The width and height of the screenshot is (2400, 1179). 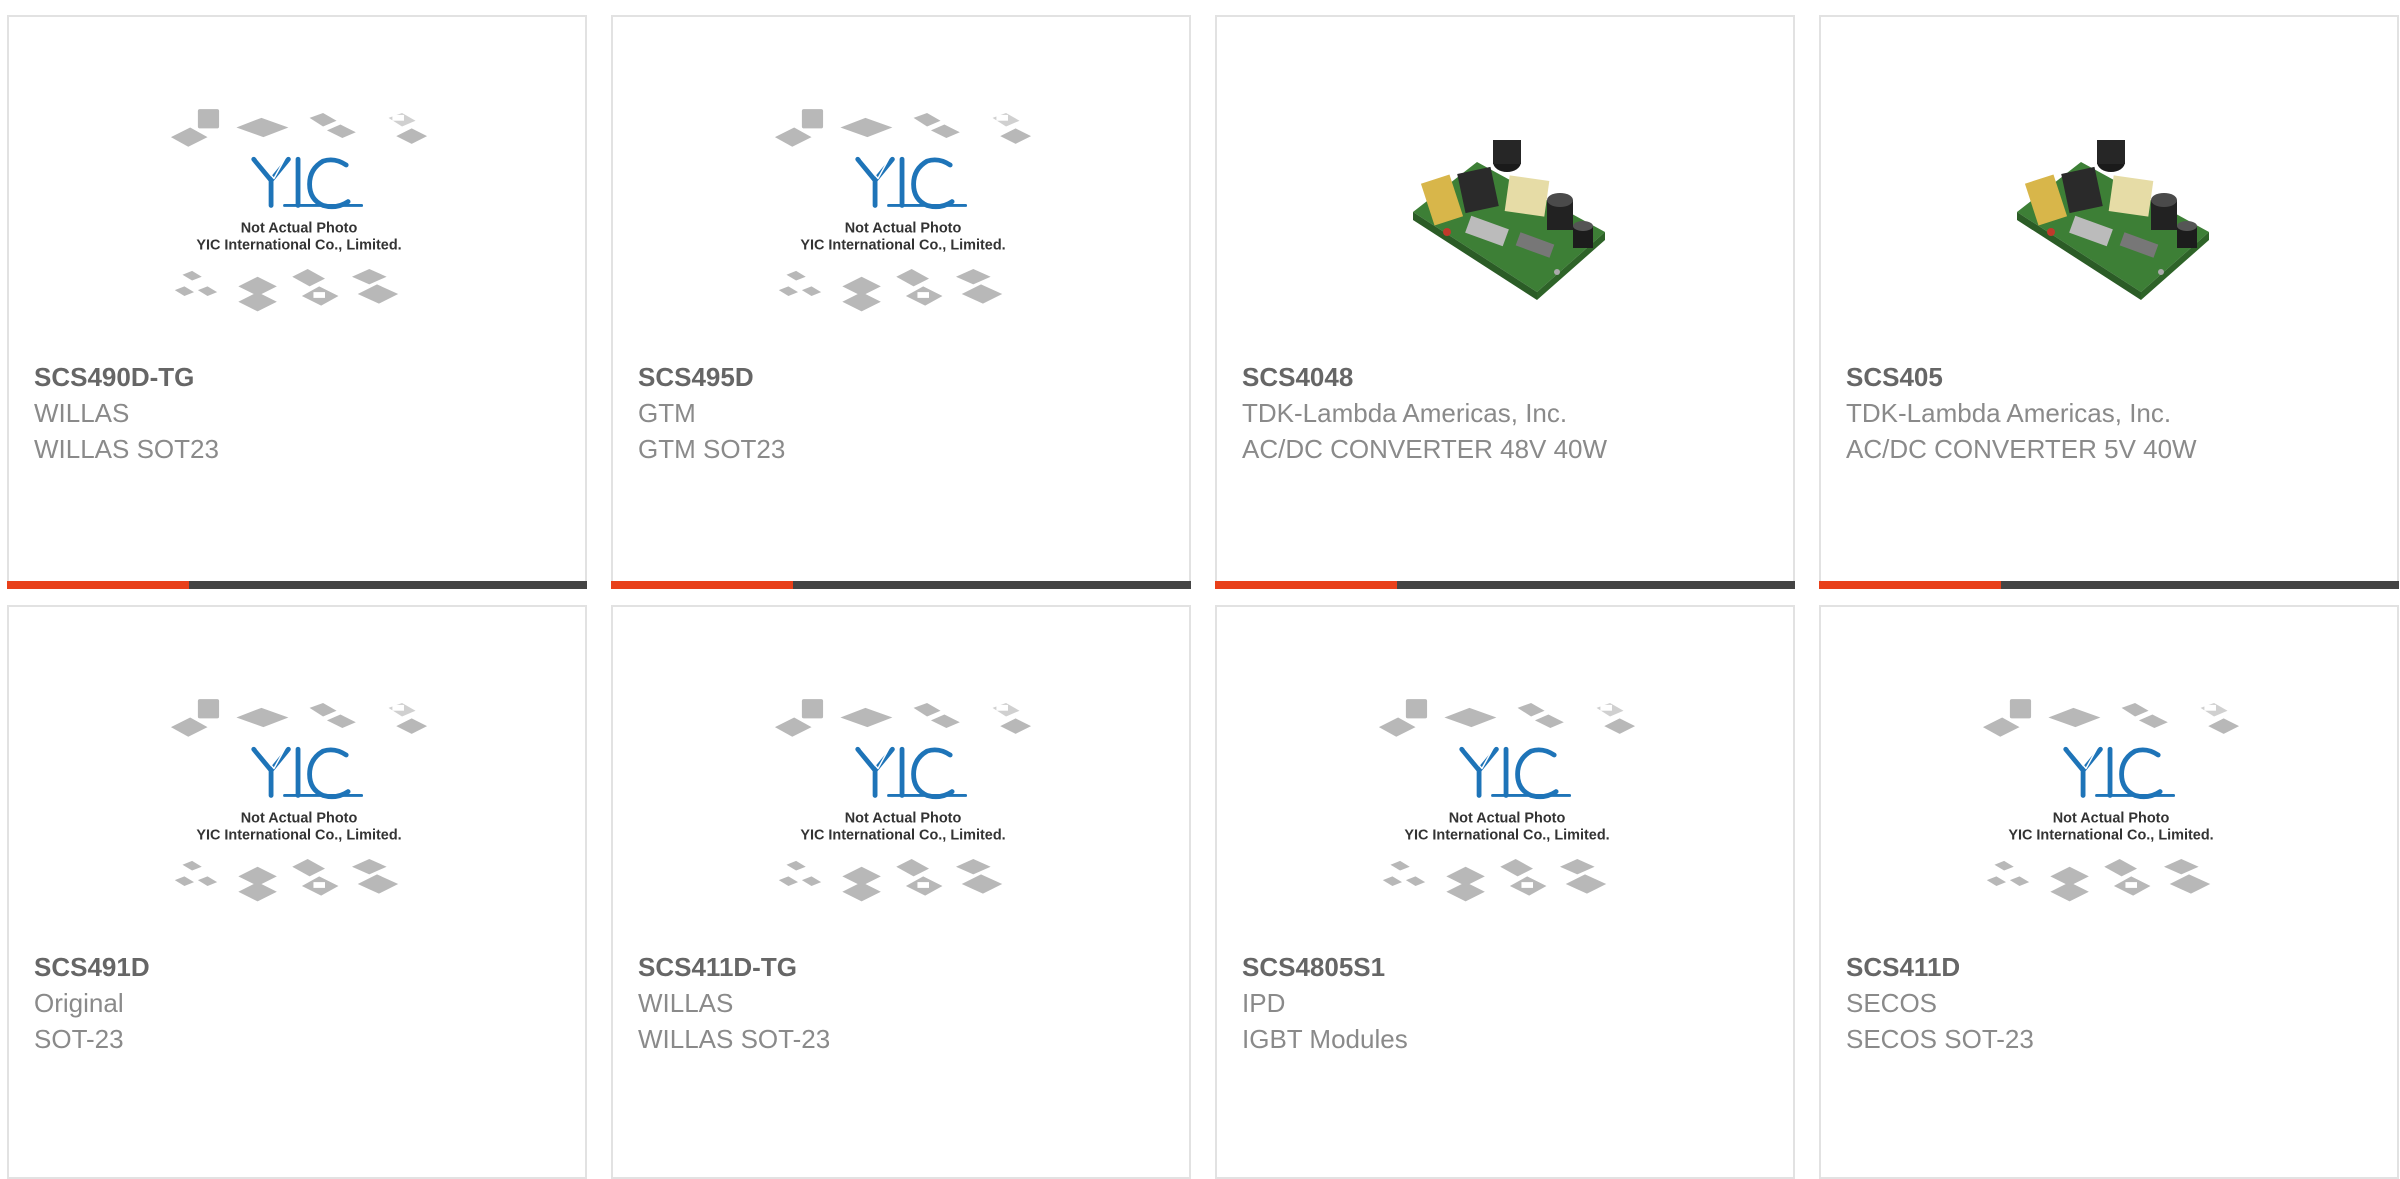 I want to click on product-info: SCS411D-TG WILLAS WILLAS SOT-23, so click(x=903, y=1003).